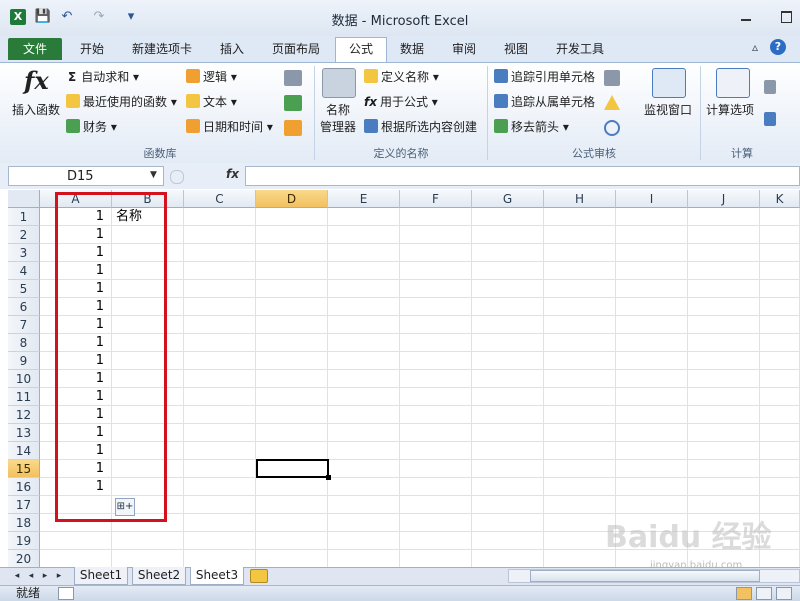 Image resolution: width=800 pixels, height=601 pixels. I want to click on trace-precedents-label: 追踪引用单元格, so click(553, 77).